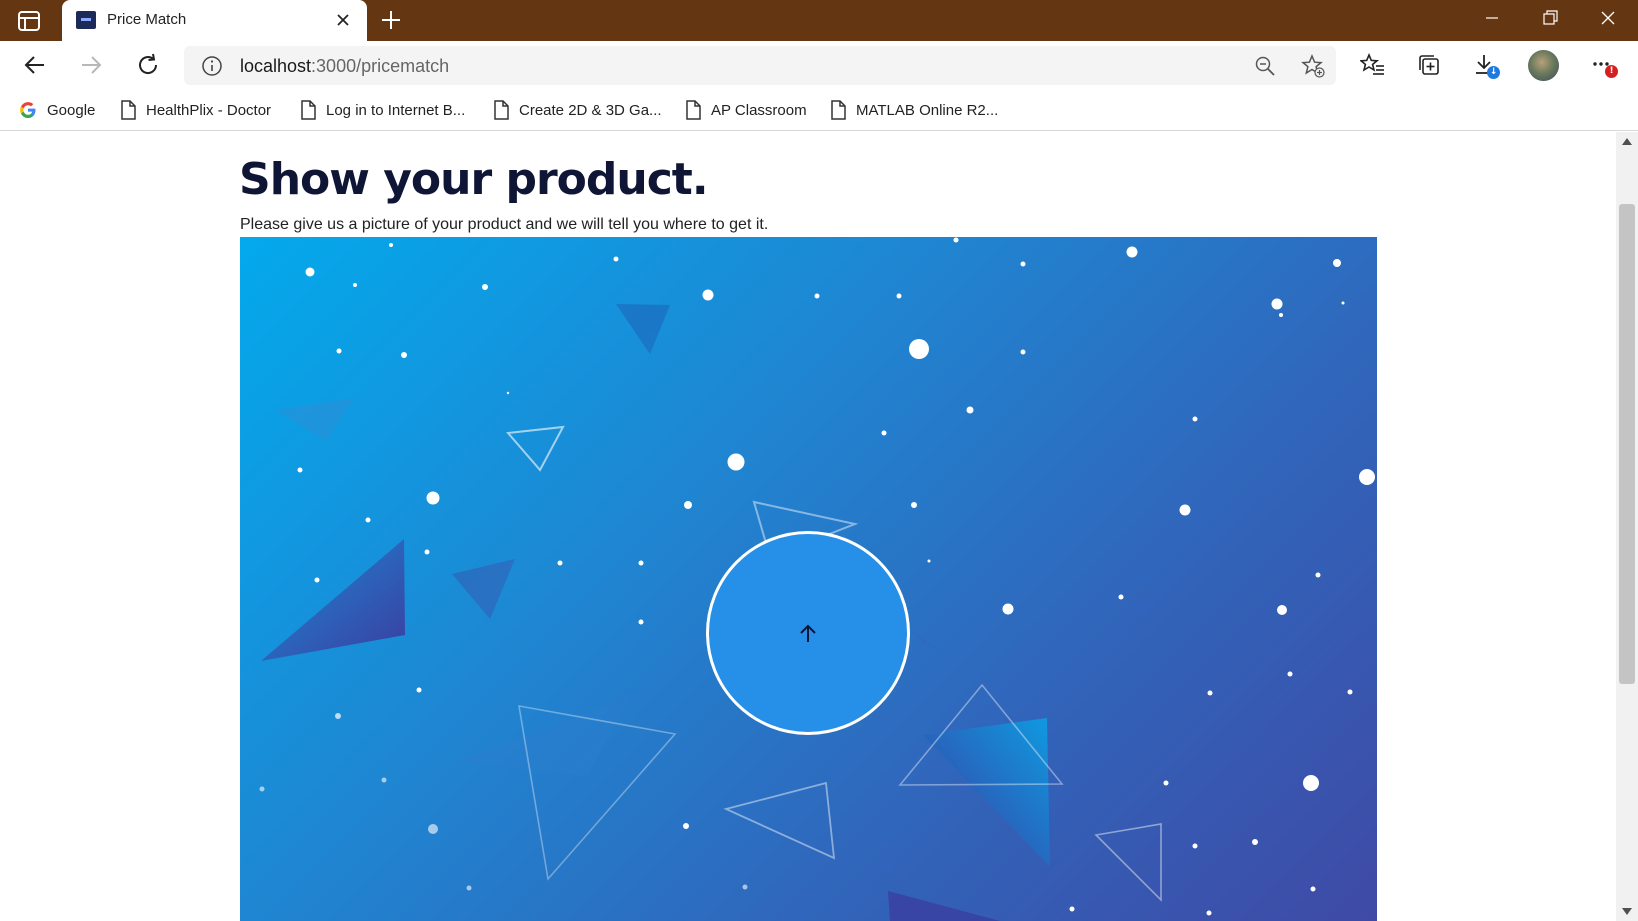 This screenshot has height=921, width=1638. Describe the element at coordinates (391, 20) in the screenshot. I see `new-tab-plus-icon` at that location.